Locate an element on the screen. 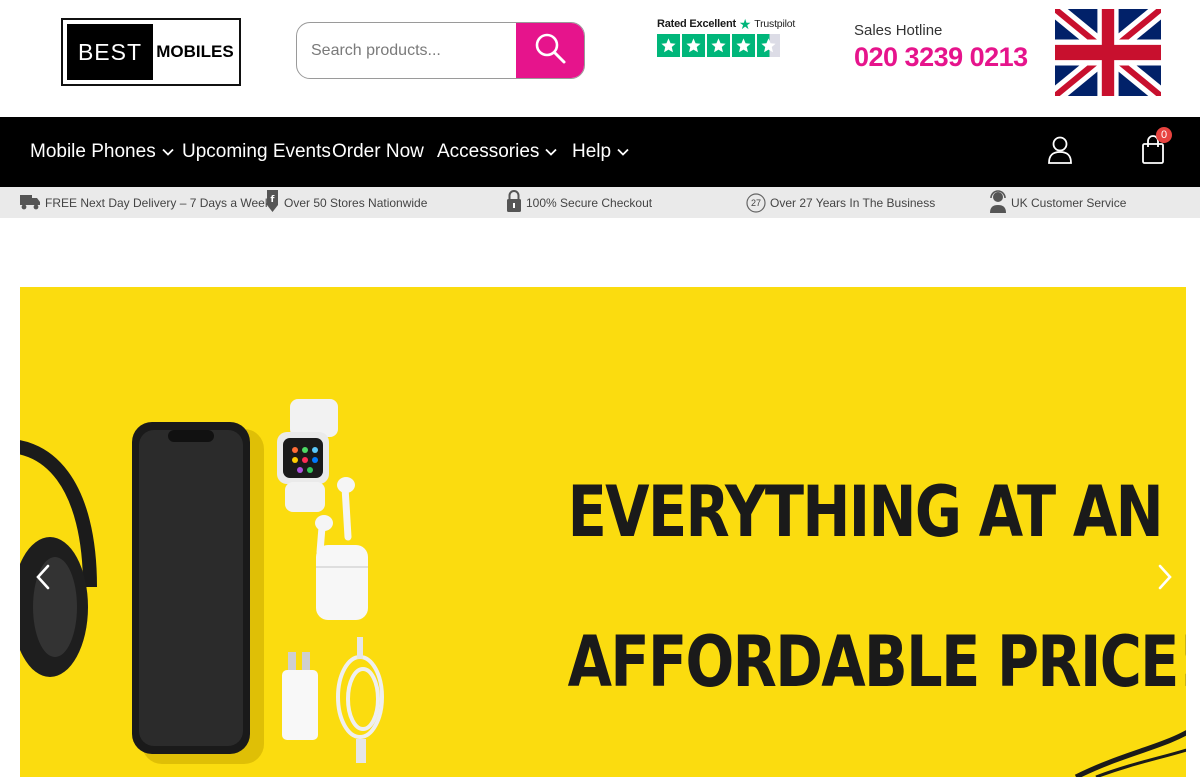 This screenshot has width=1200, height=777. logo-text-best: BEST is located at coordinates (110, 52).